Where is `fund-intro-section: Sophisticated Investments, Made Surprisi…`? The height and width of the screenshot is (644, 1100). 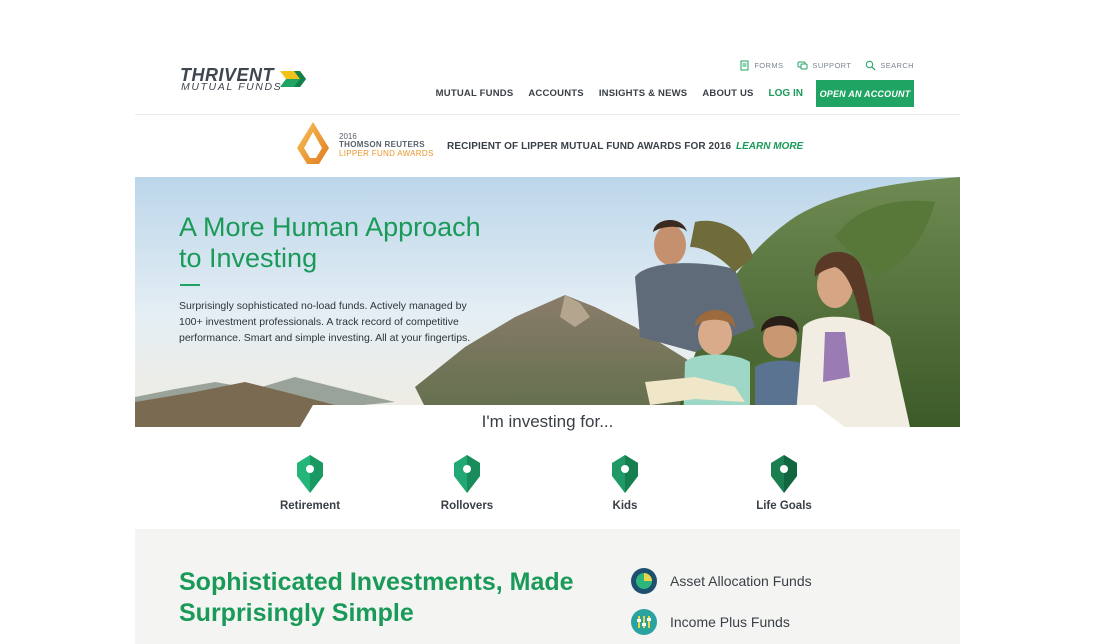 fund-intro-section: Sophisticated Investments, Made Surprisi… is located at coordinates (547, 586).